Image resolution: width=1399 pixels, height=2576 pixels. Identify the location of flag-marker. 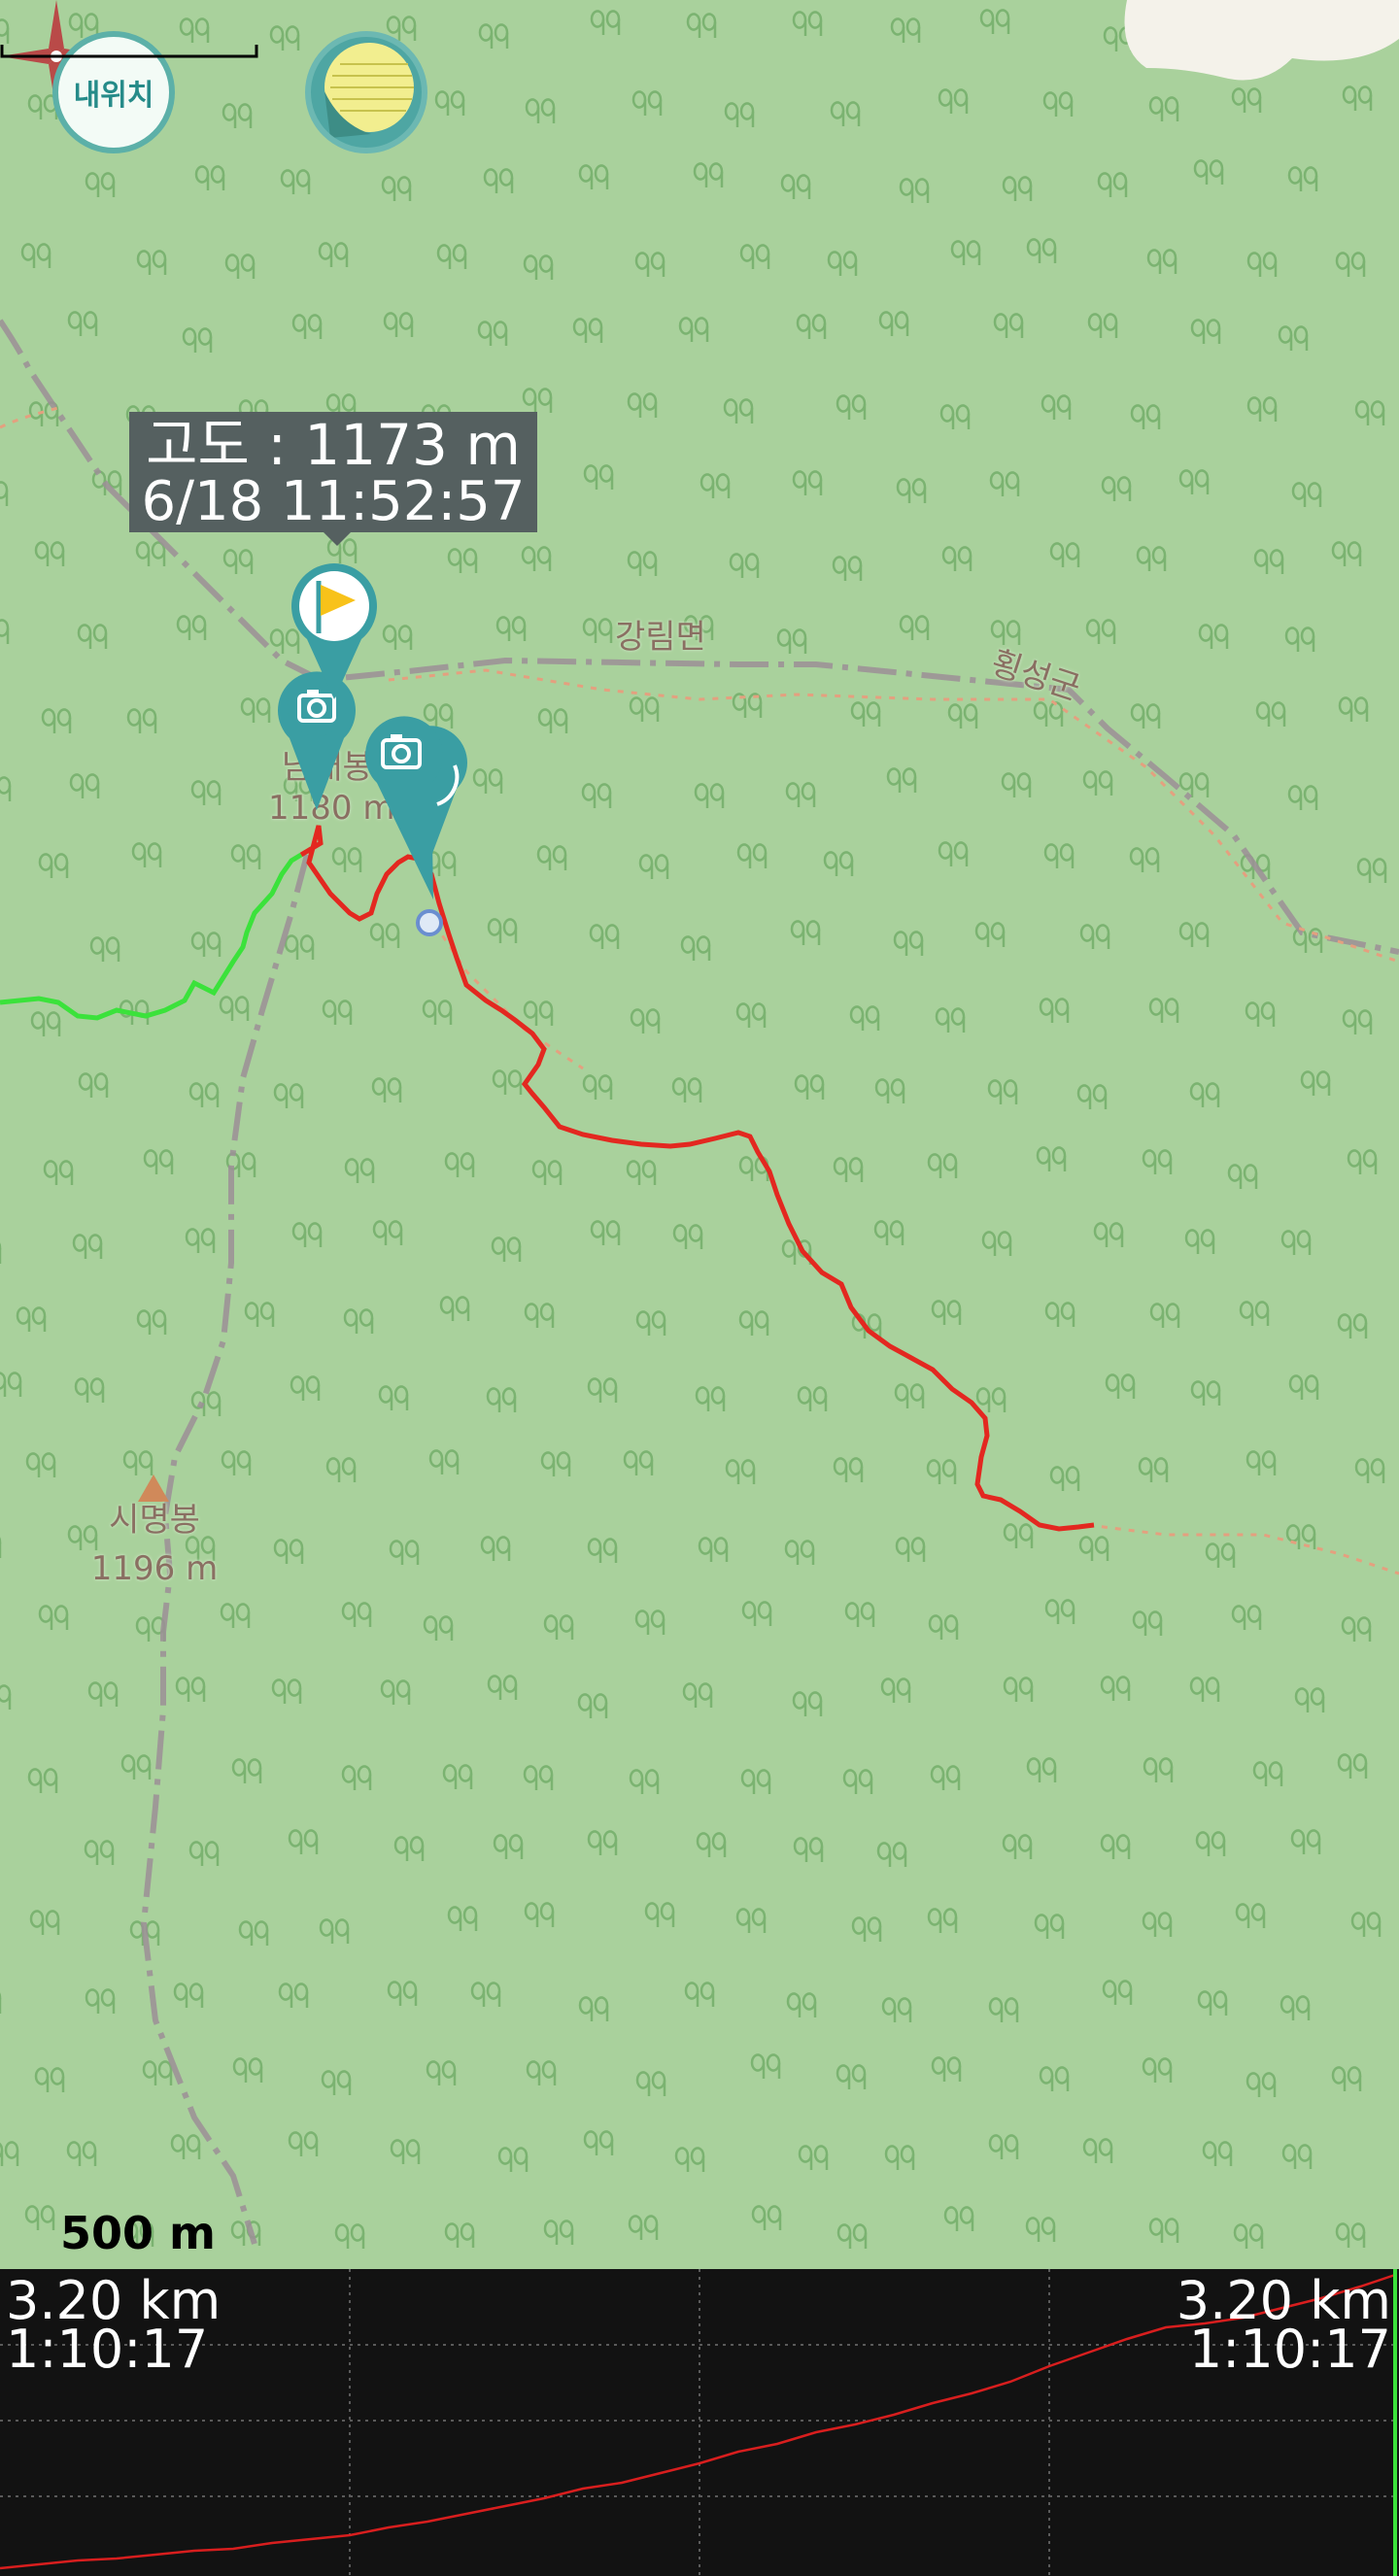
(334, 630).